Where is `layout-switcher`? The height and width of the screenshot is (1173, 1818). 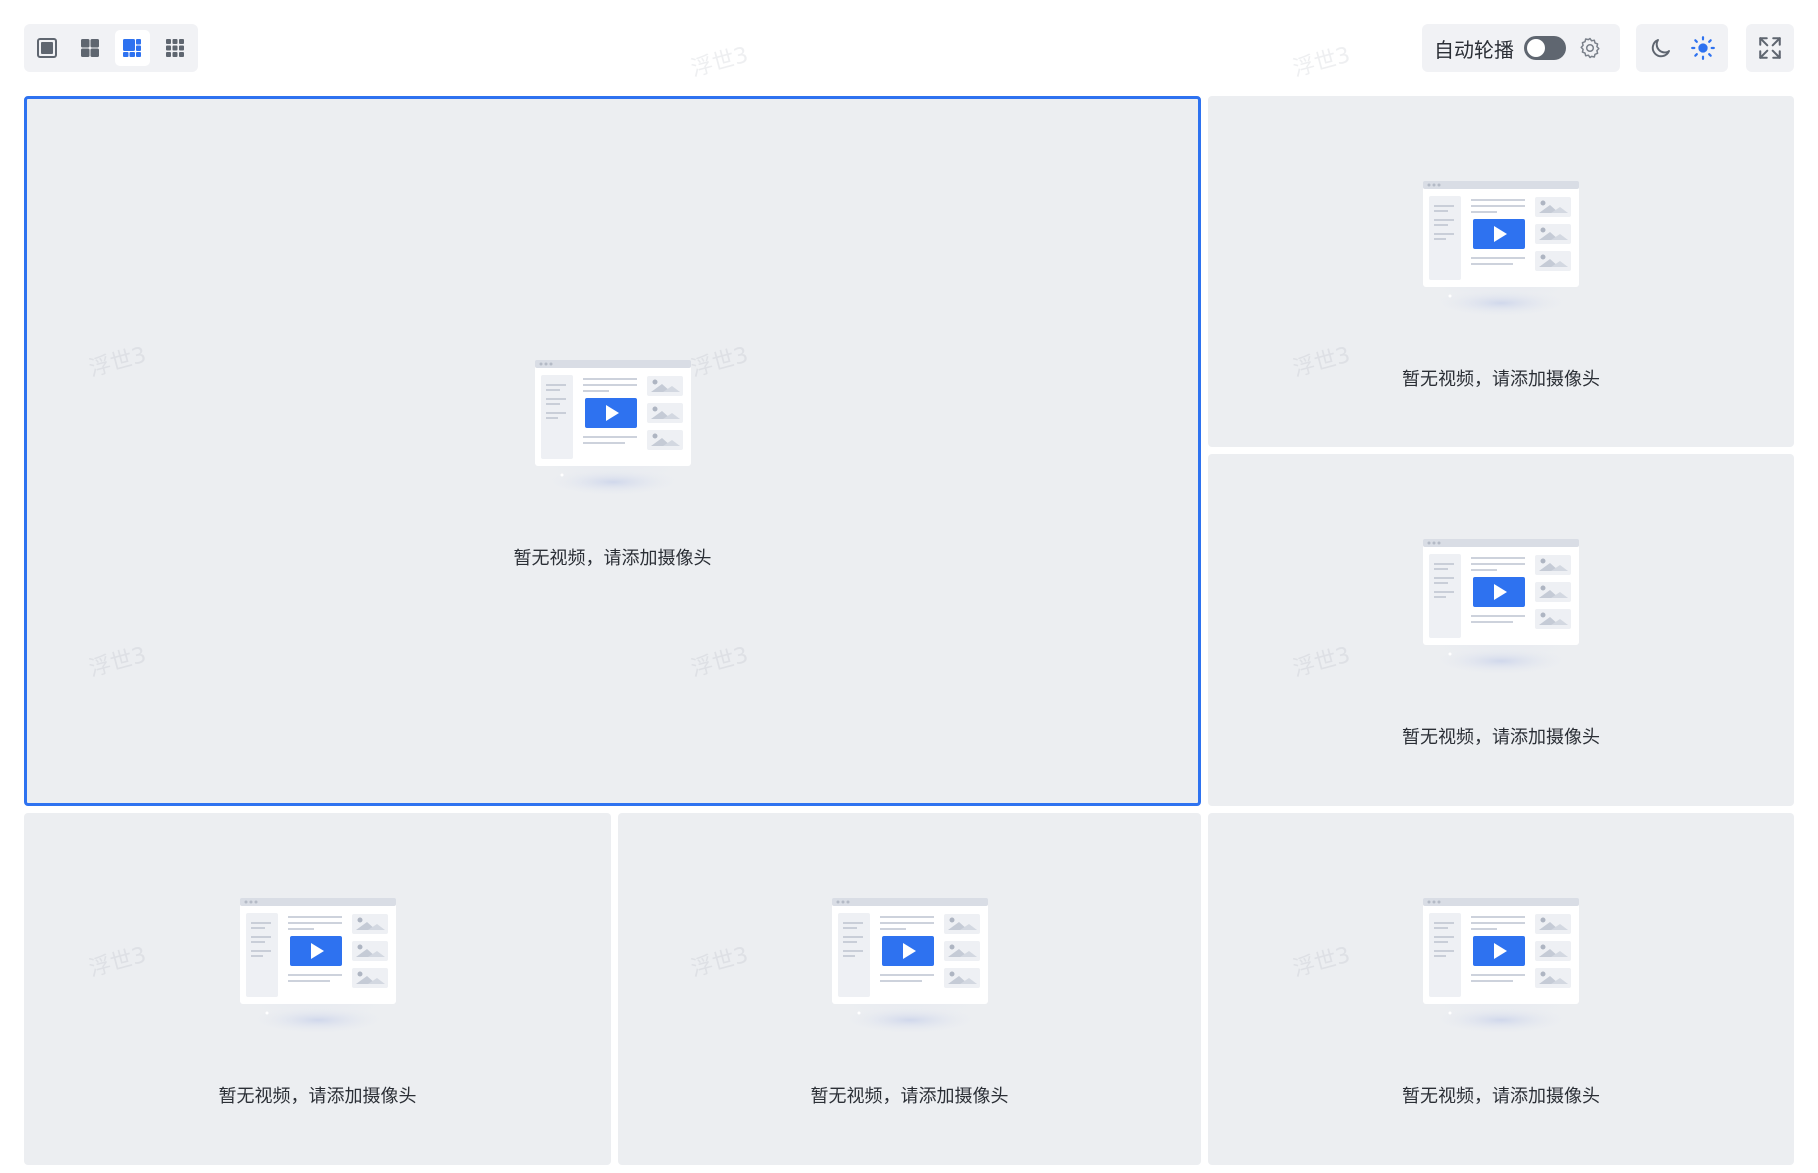
layout-switcher is located at coordinates (111, 48).